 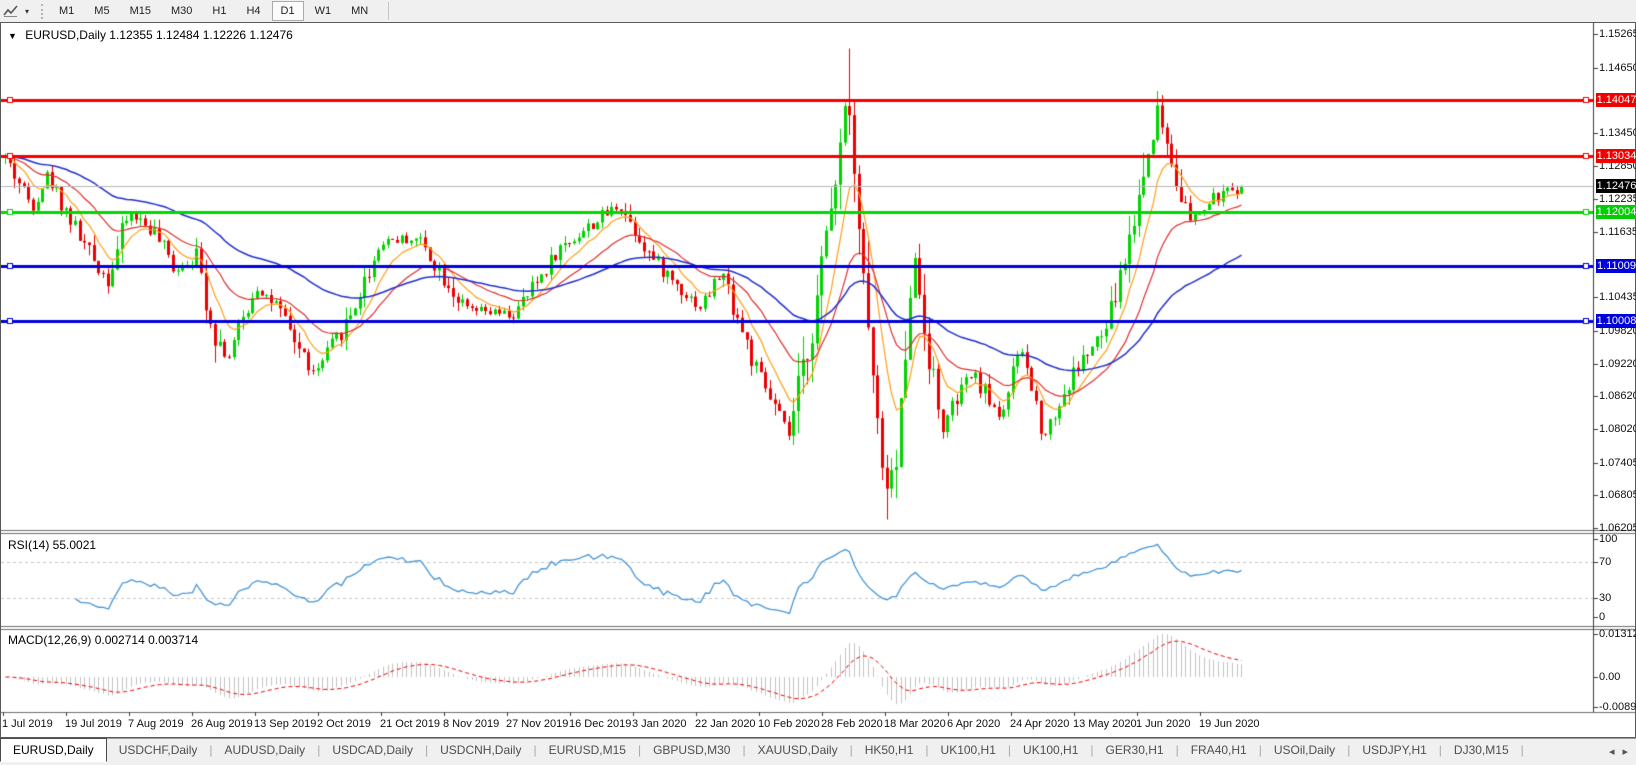 I want to click on date-axis-label: 10 Feb 2020, so click(x=789, y=724).